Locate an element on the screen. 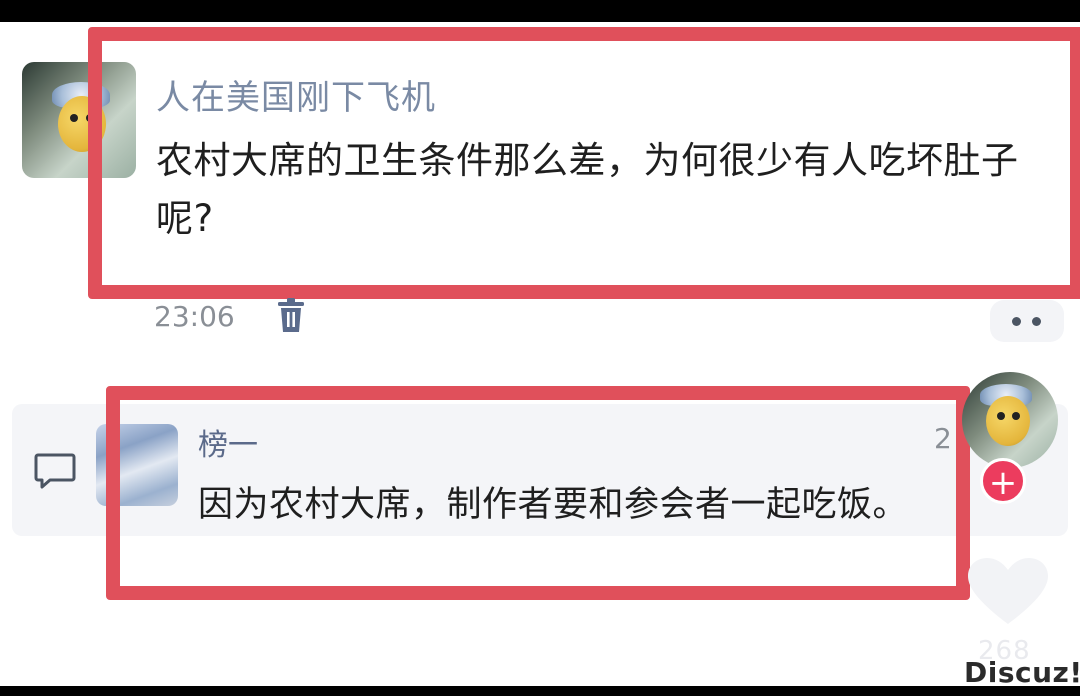 The image size is (1080, 696). post-timestamp: 23:06 is located at coordinates (194, 316).